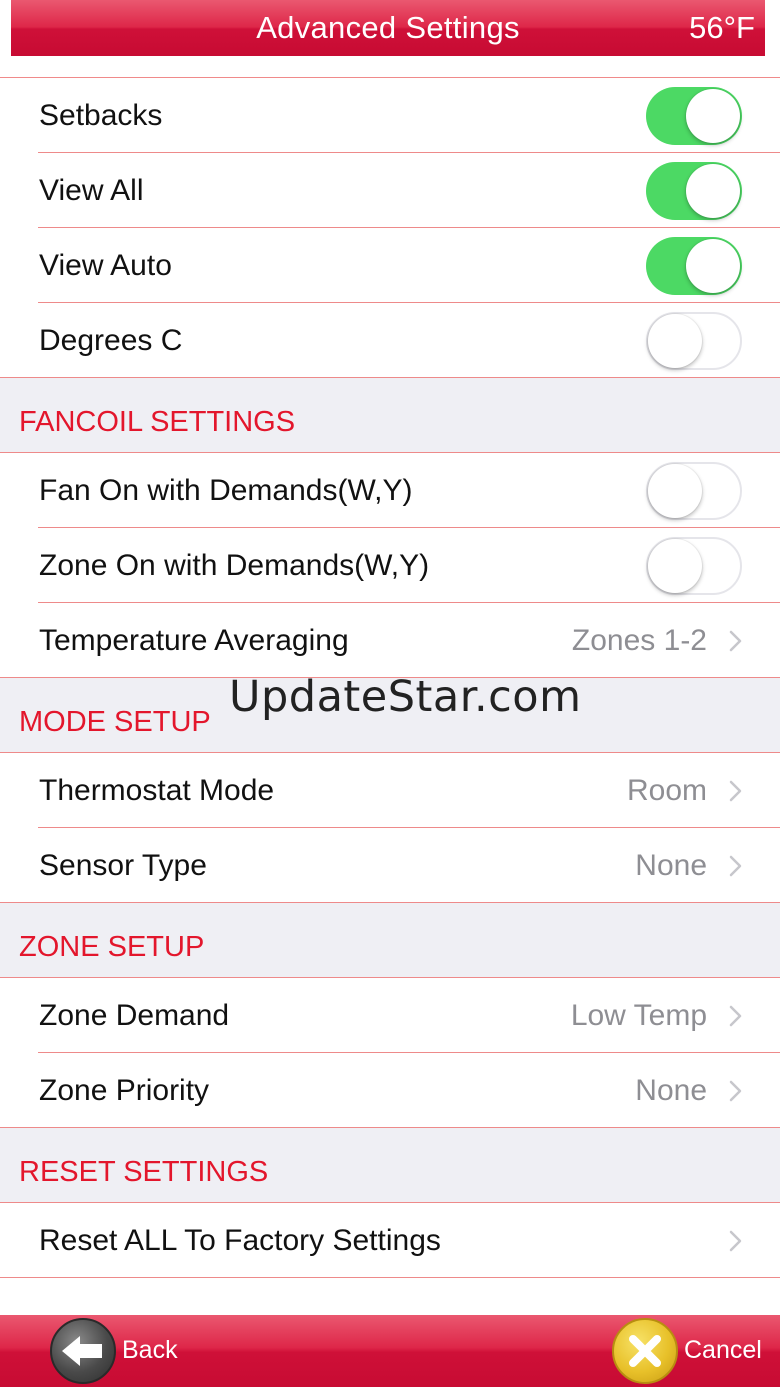  I want to click on cancel-label: Cancel, so click(723, 1350).